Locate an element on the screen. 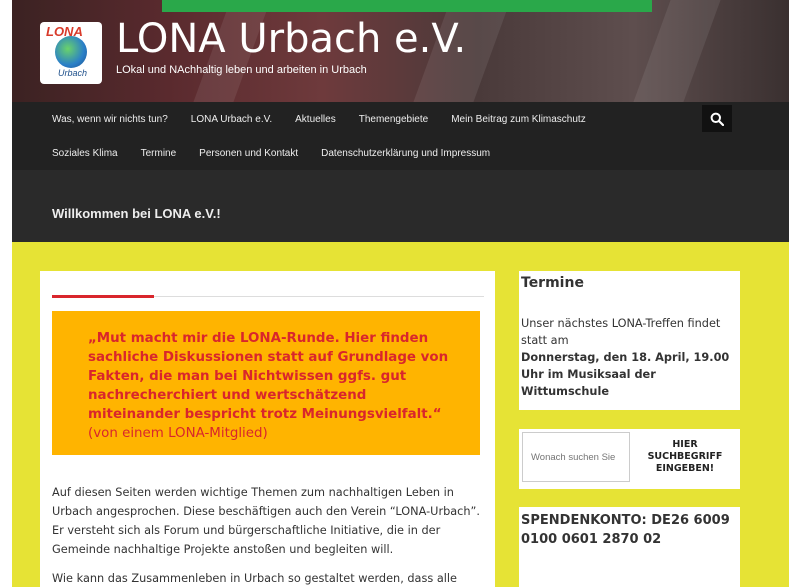 Image resolution: width=800 pixels, height=587 pixels. site-logo: LONA Urbach is located at coordinates (71, 53).